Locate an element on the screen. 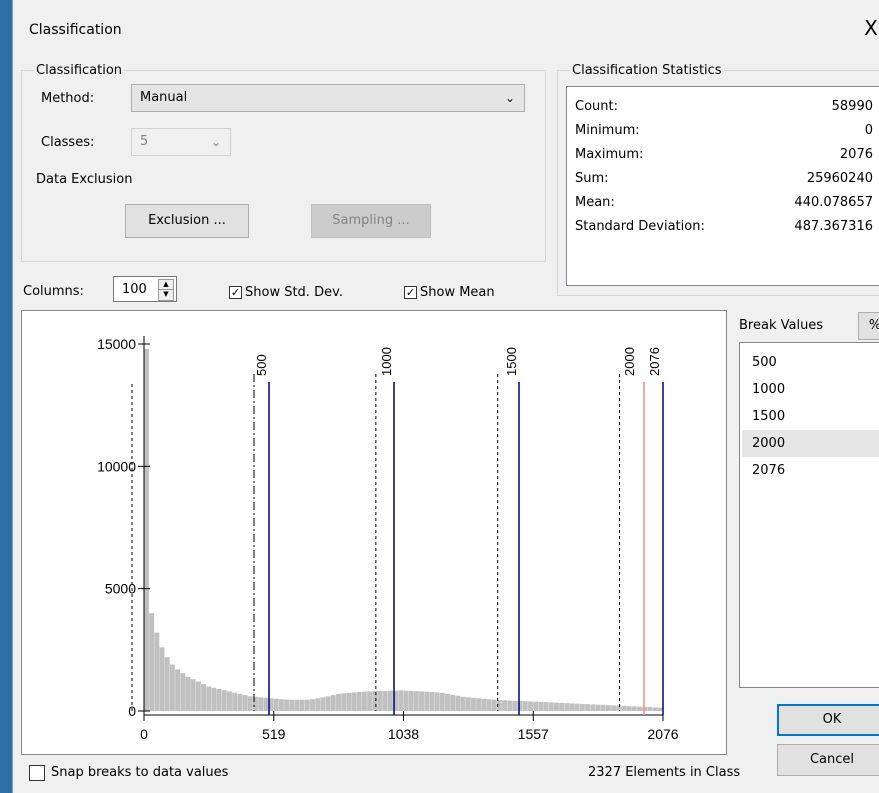 This screenshot has height=793, width=879. stat-sum: Sum: 25960240 is located at coordinates (724, 178).